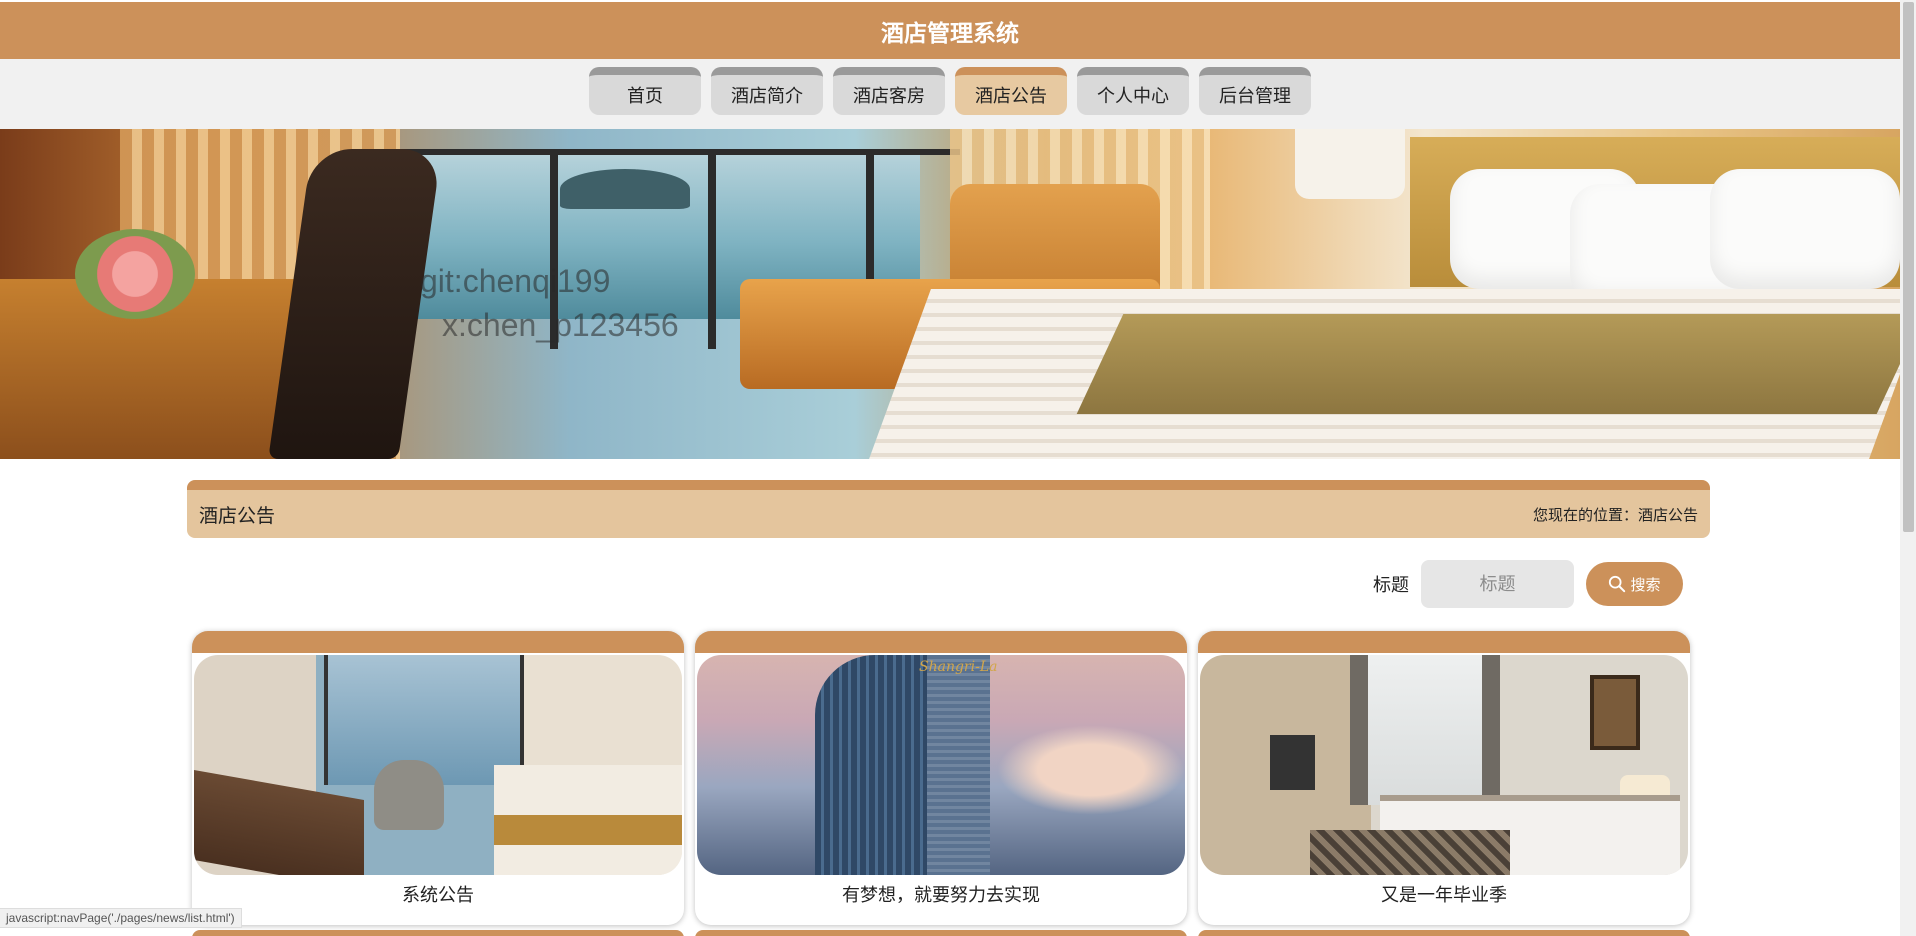  Describe the element at coordinates (560, 325) in the screenshot. I see `watermark-line: x:chen_p123456` at that location.